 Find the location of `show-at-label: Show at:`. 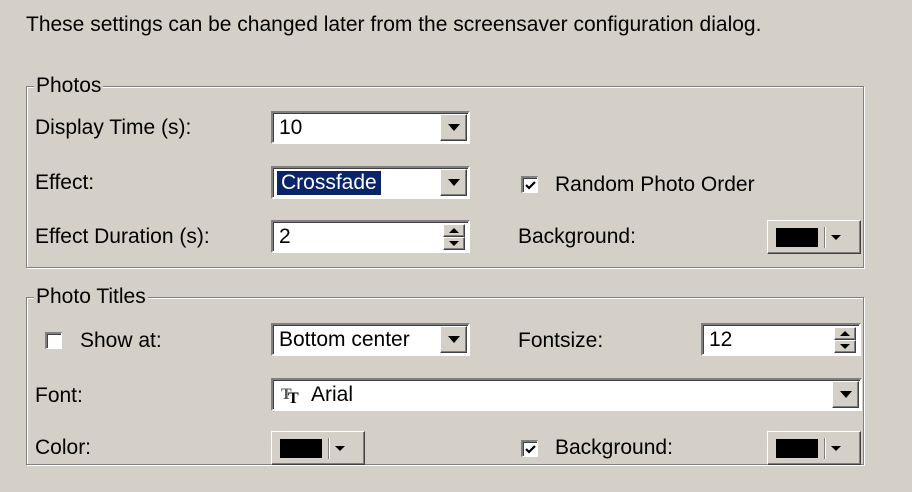

show-at-label: Show at: is located at coordinates (121, 340).